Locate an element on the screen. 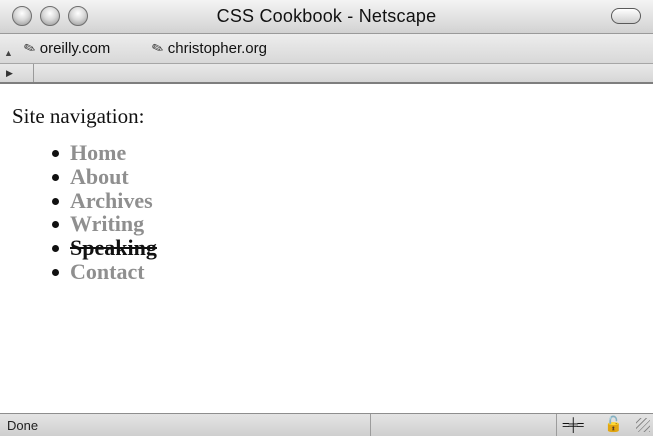 This screenshot has width=653, height=436. collapsed-toolbar: ▶ is located at coordinates (326, 74).